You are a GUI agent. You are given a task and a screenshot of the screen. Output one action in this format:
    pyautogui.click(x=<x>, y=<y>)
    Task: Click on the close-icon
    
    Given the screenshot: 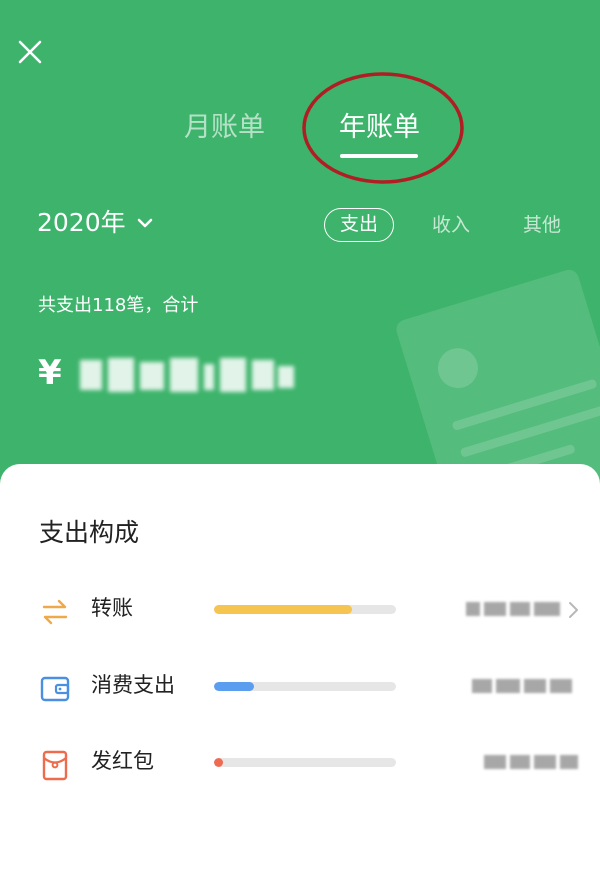 What is the action you would take?
    pyautogui.click(x=30, y=52)
    